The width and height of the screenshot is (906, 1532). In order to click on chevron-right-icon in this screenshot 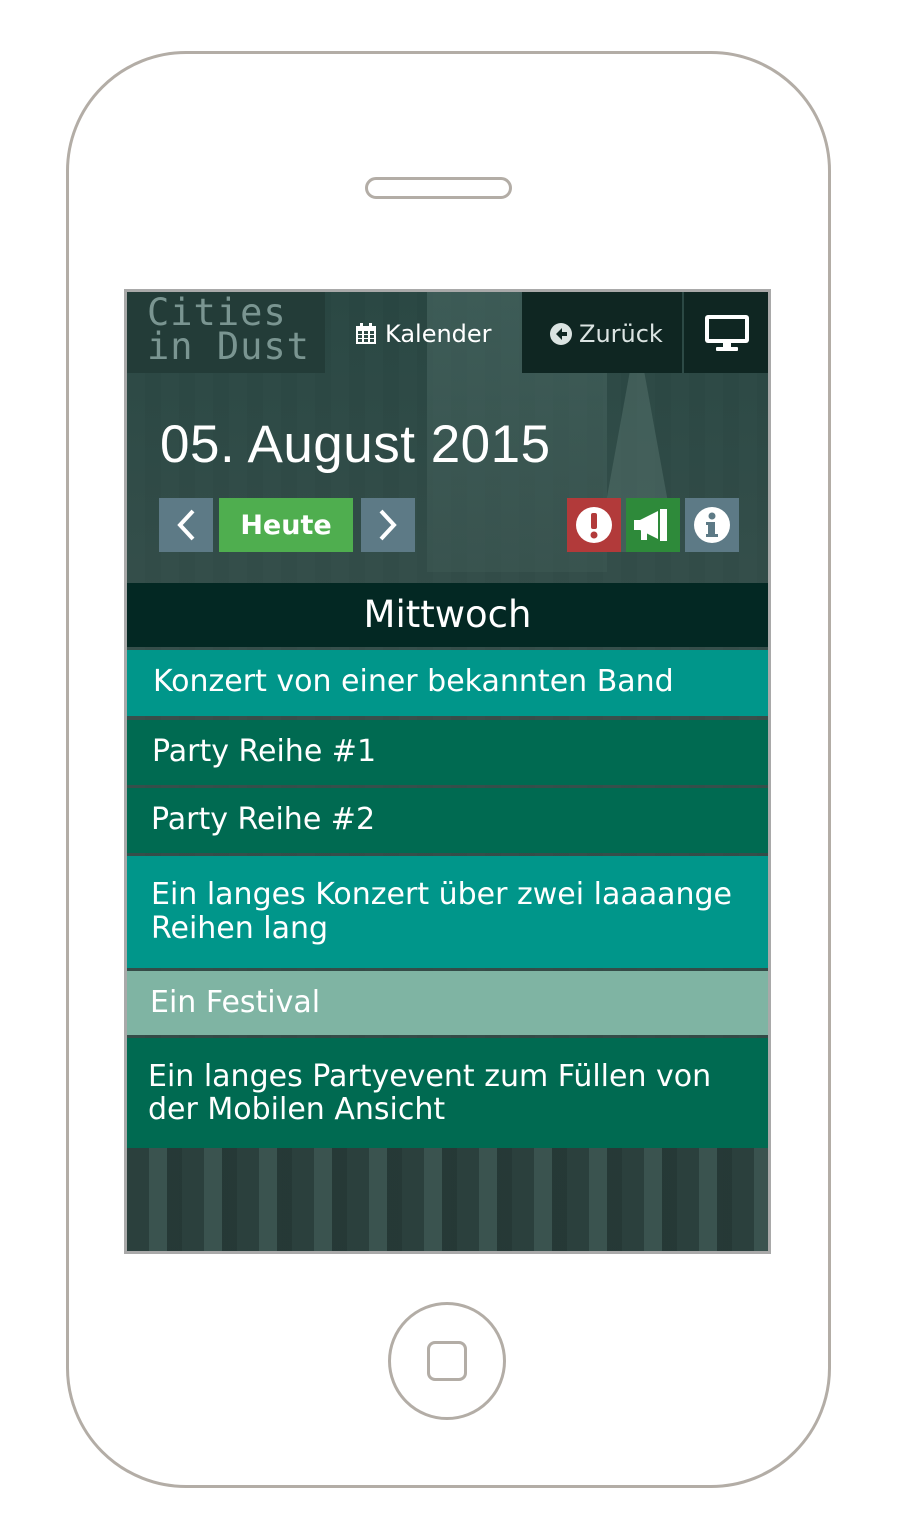, I will do `click(388, 525)`.